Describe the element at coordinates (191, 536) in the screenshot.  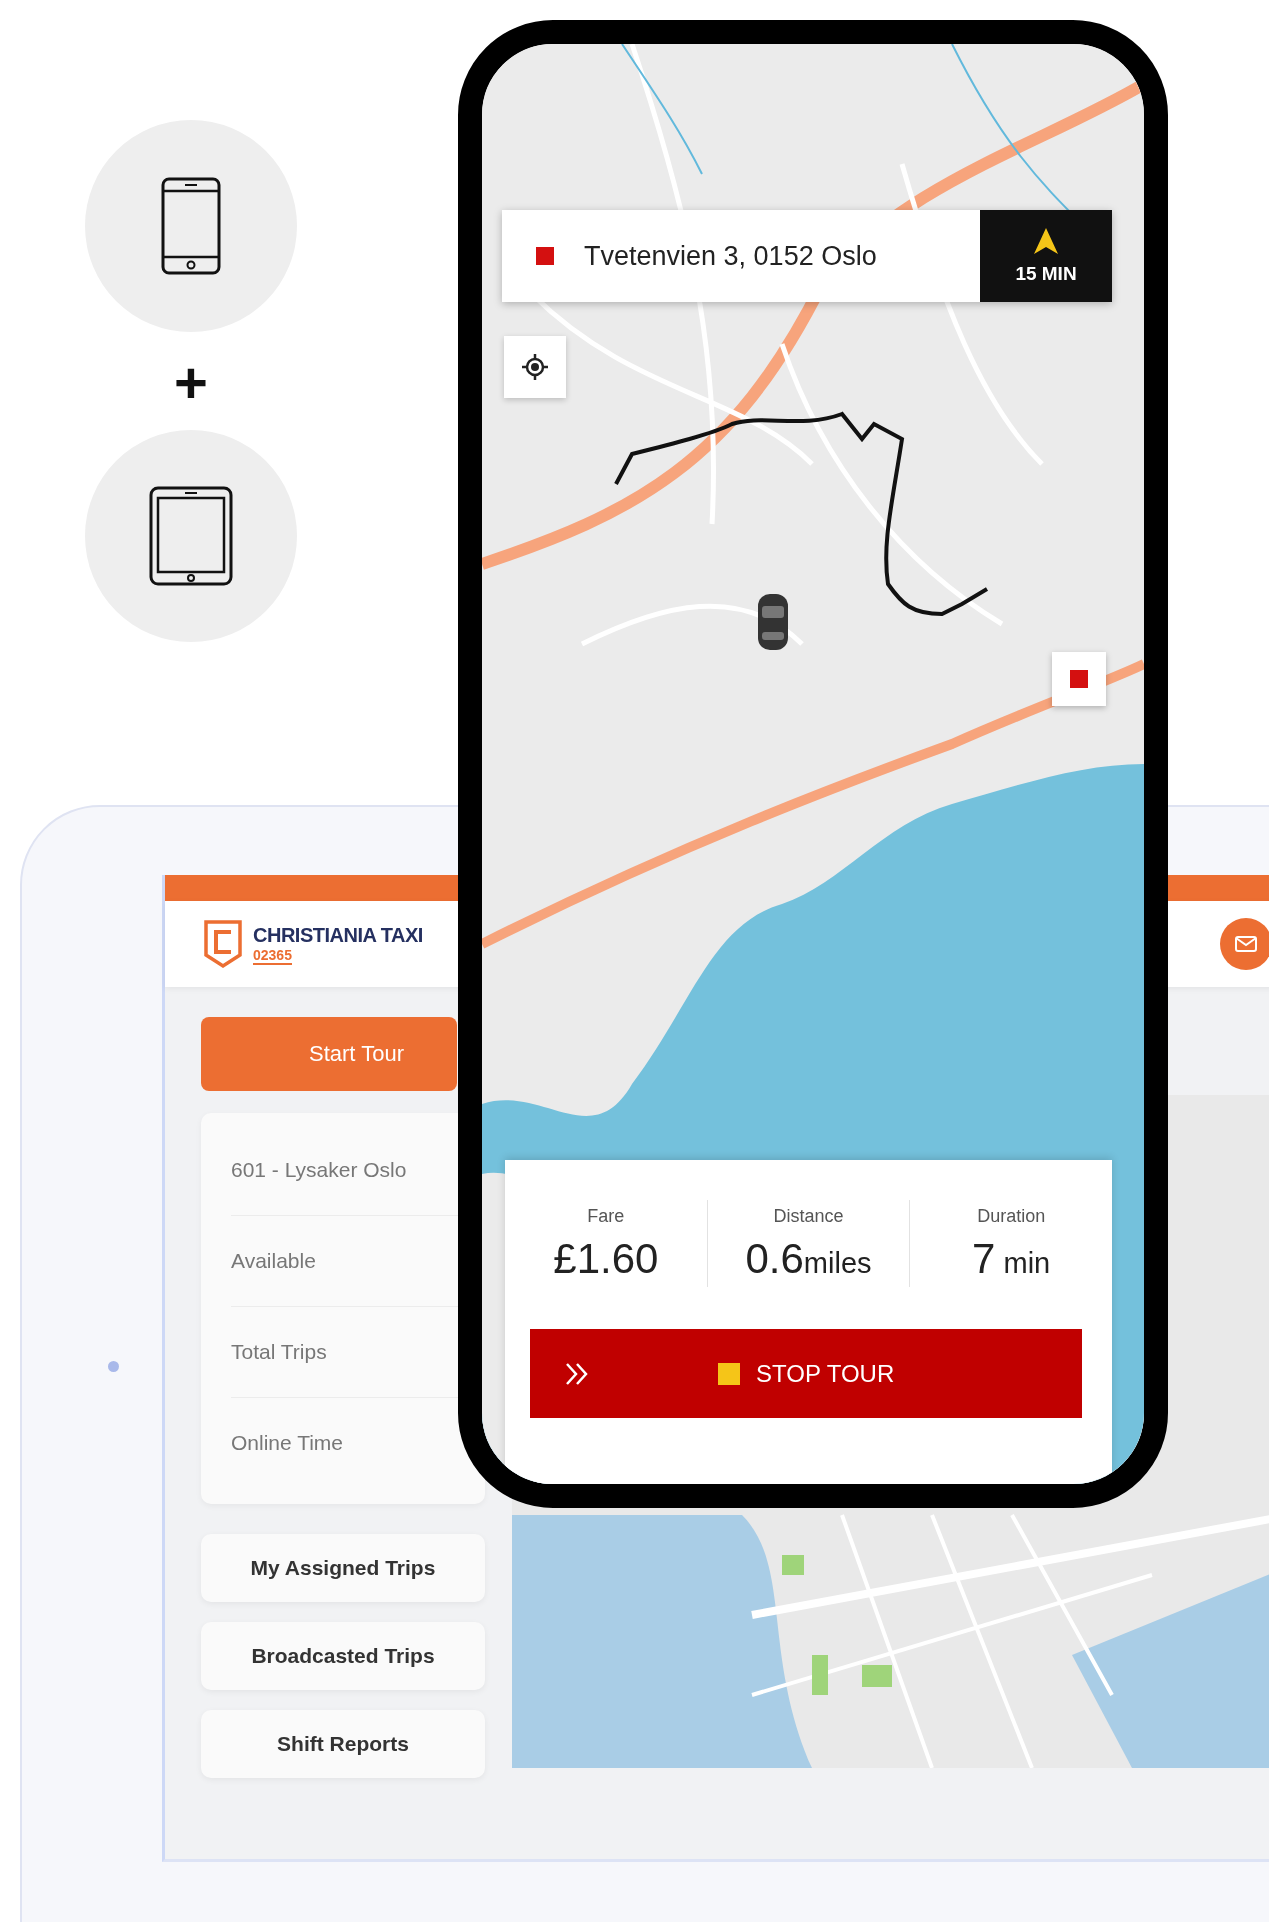
I see `tablet-icon` at that location.